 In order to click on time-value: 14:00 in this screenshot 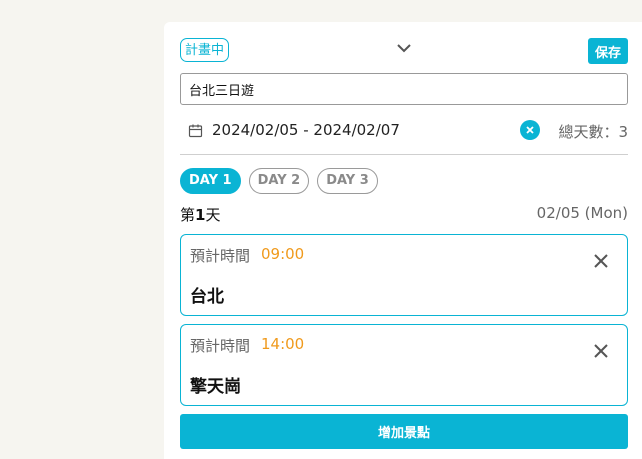, I will do `click(282, 344)`.